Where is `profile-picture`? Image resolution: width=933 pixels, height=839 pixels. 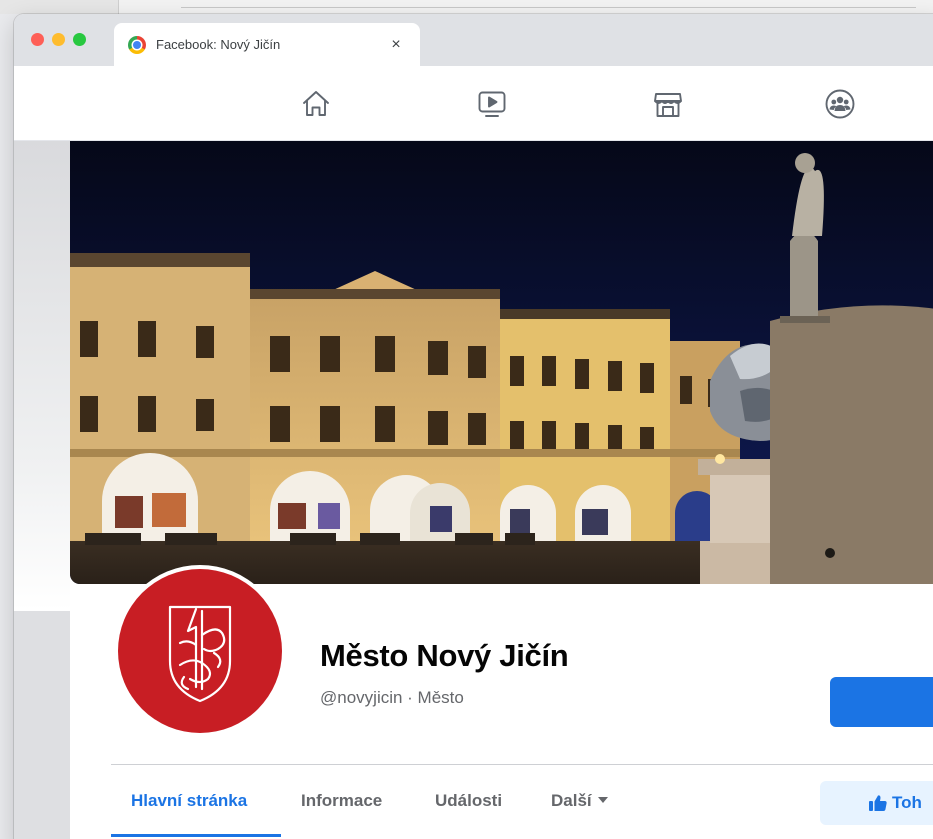 profile-picture is located at coordinates (200, 651).